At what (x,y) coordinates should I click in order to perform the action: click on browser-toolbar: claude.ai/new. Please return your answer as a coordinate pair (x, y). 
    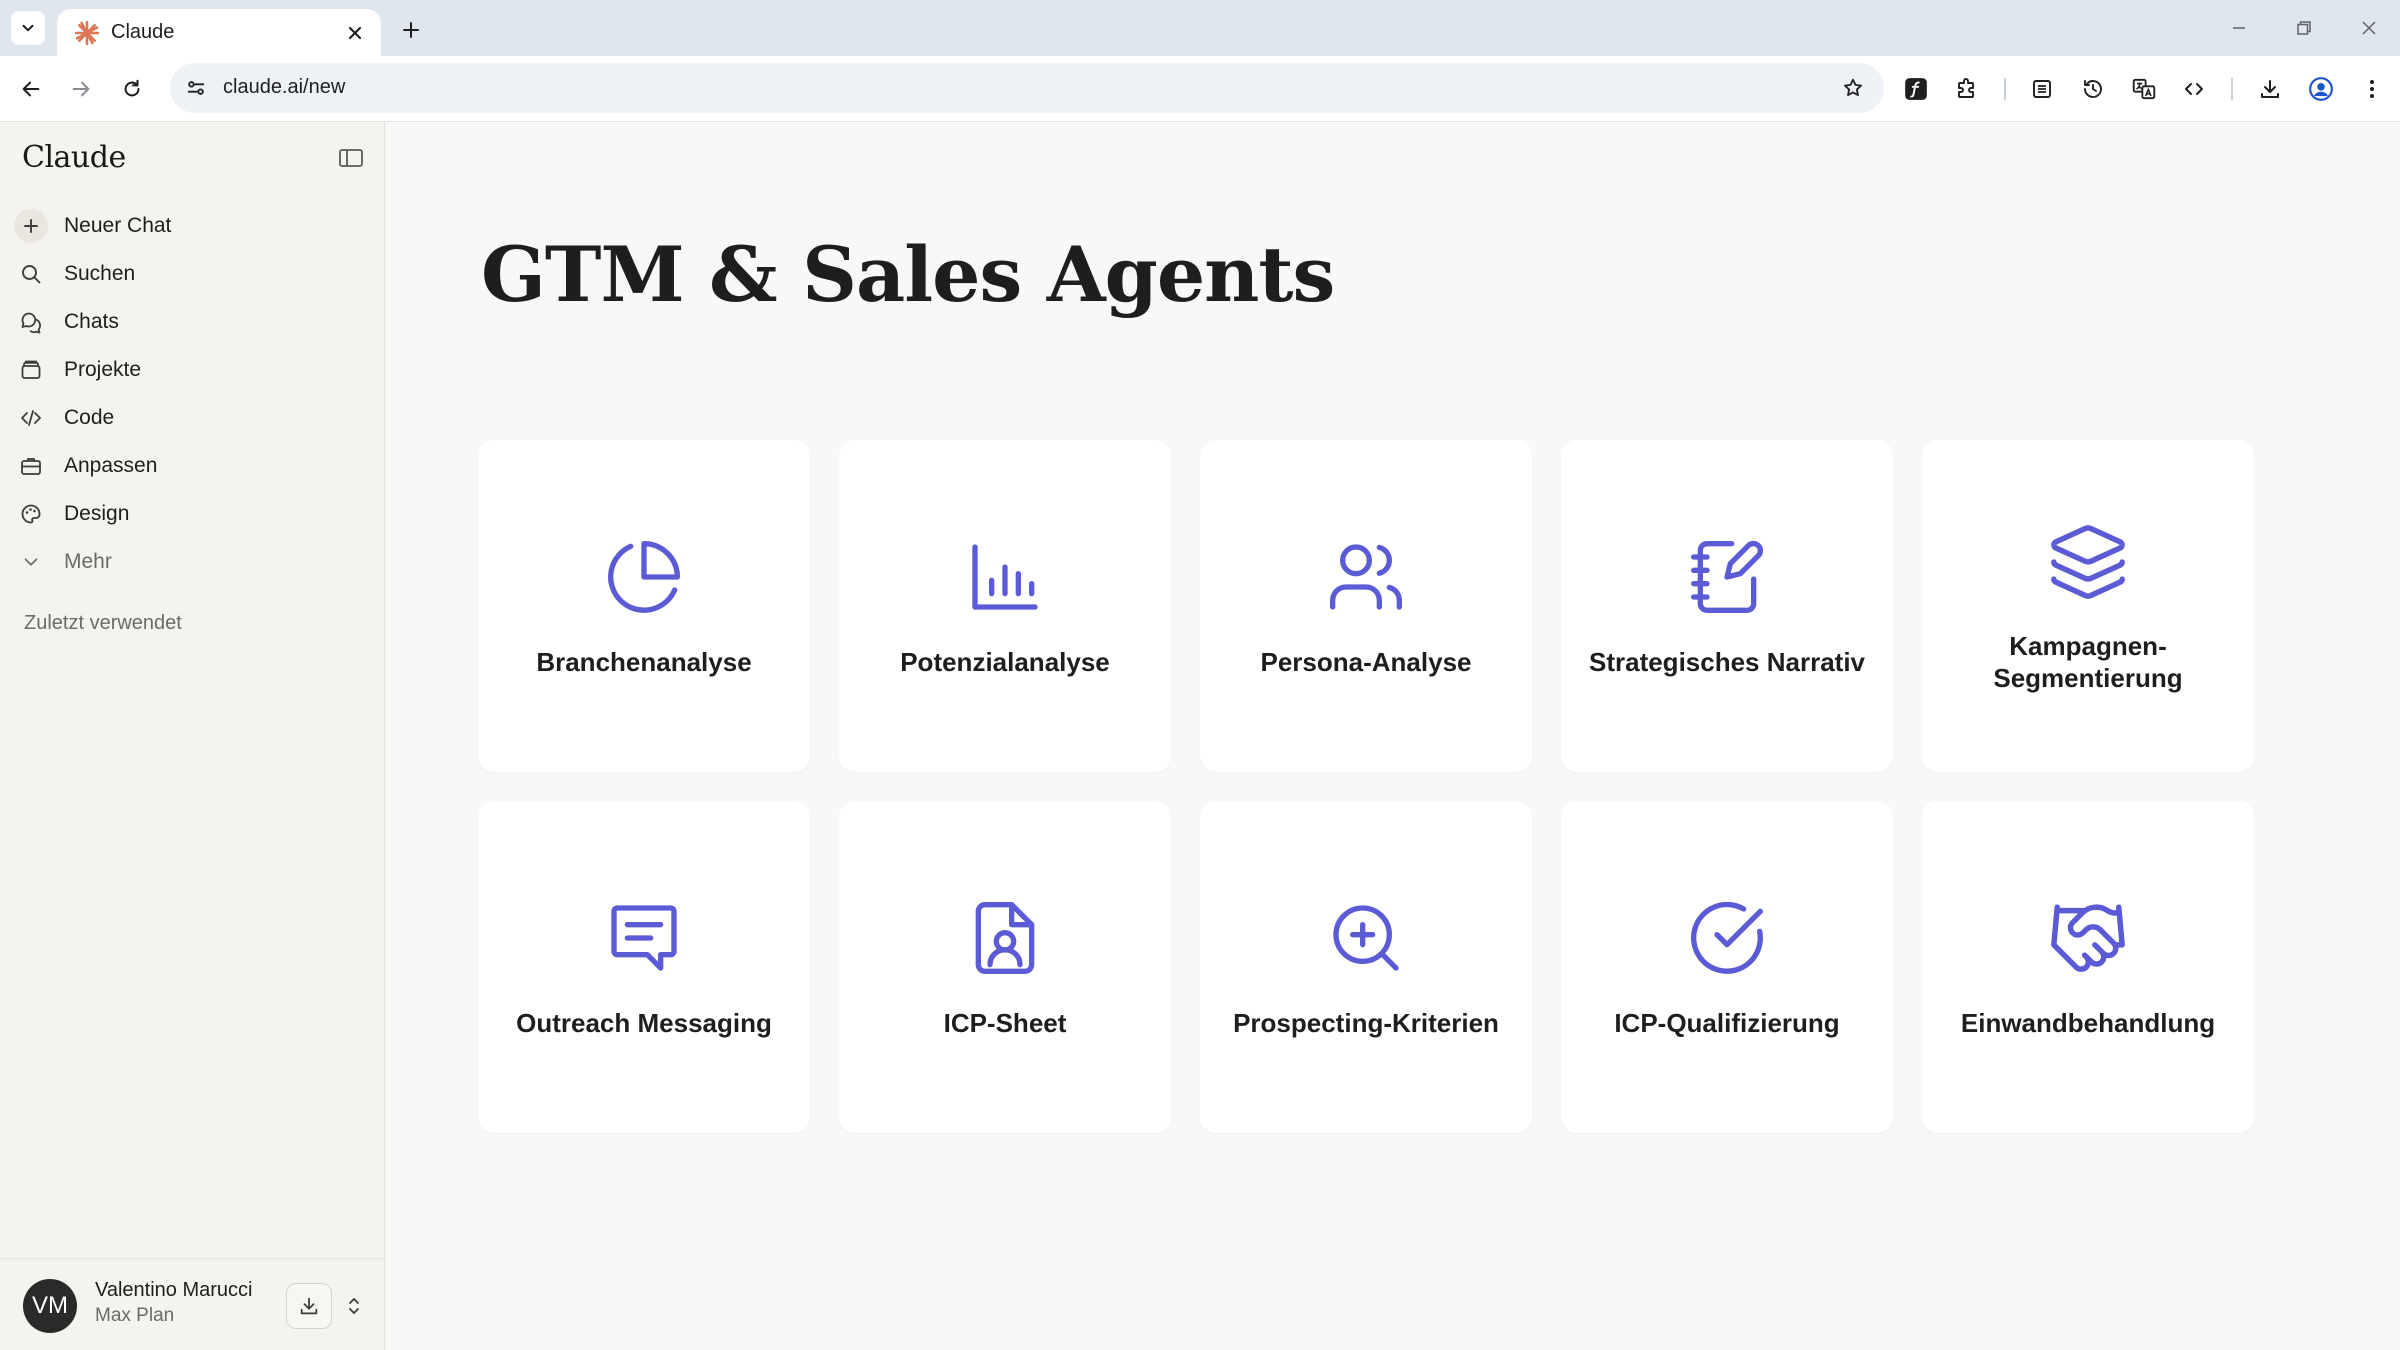
    Looking at the image, I should click on (1200, 89).